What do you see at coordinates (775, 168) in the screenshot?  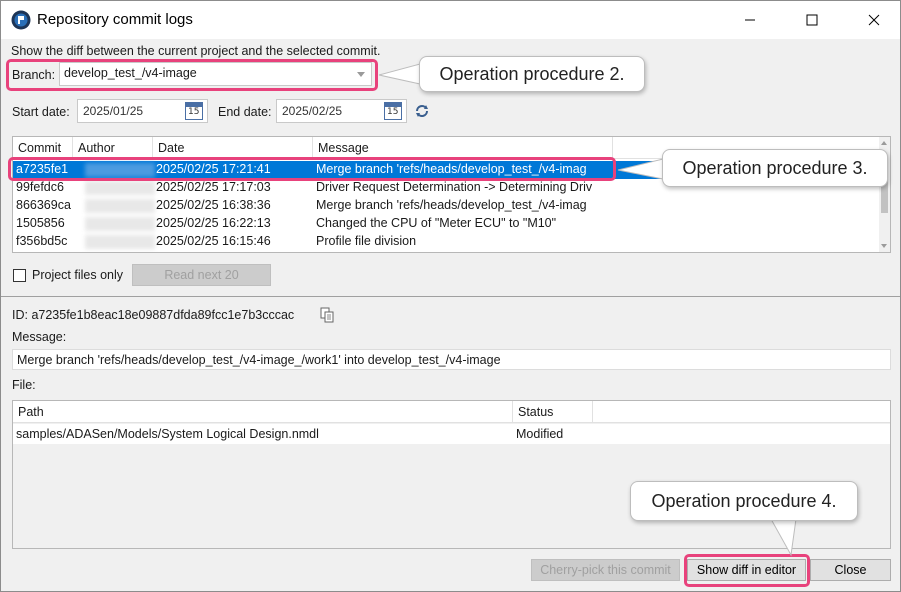 I see `callout-step-3: Operation procedure 3.` at bounding box center [775, 168].